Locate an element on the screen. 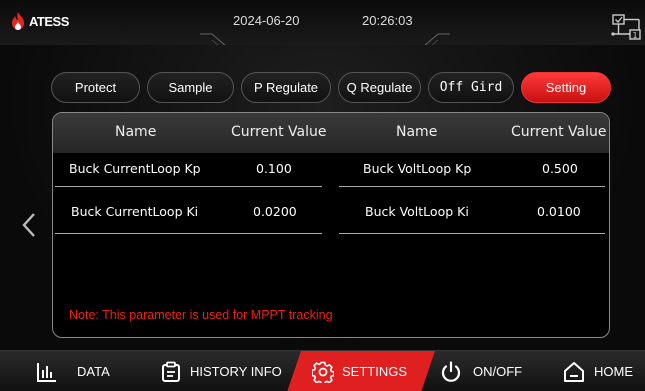 The width and height of the screenshot is (645, 391). table-header: Name Current Value Name Current Value is located at coordinates (331, 133).